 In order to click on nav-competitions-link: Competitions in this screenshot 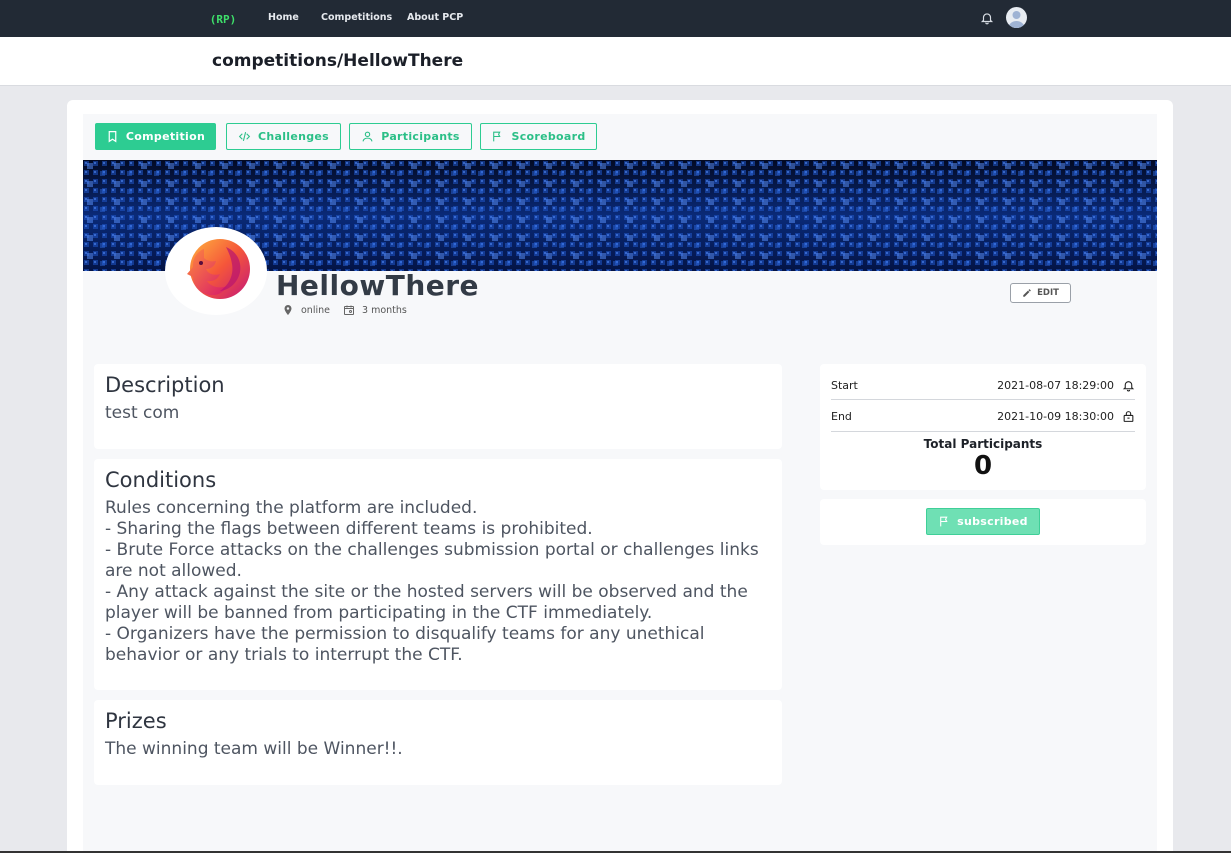, I will do `click(356, 17)`.